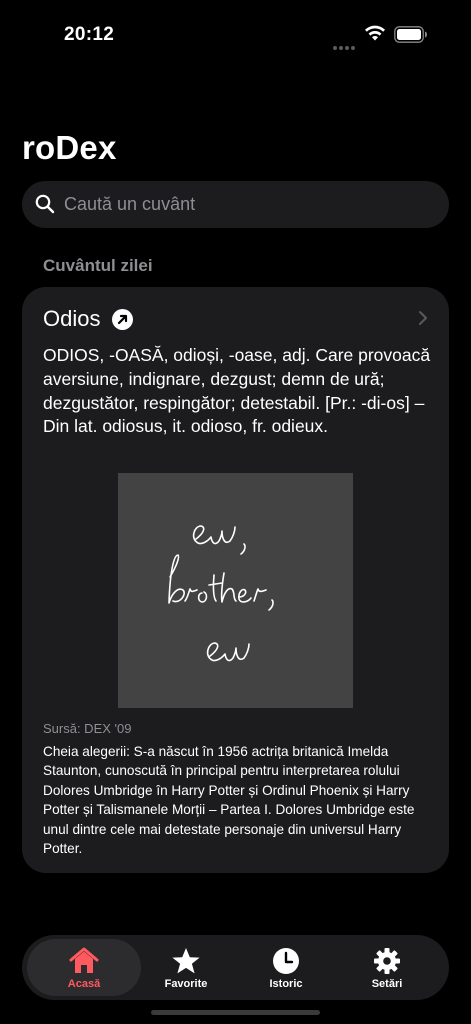 The image size is (471, 1024). I want to click on word-title-row: Odios, so click(88, 319).